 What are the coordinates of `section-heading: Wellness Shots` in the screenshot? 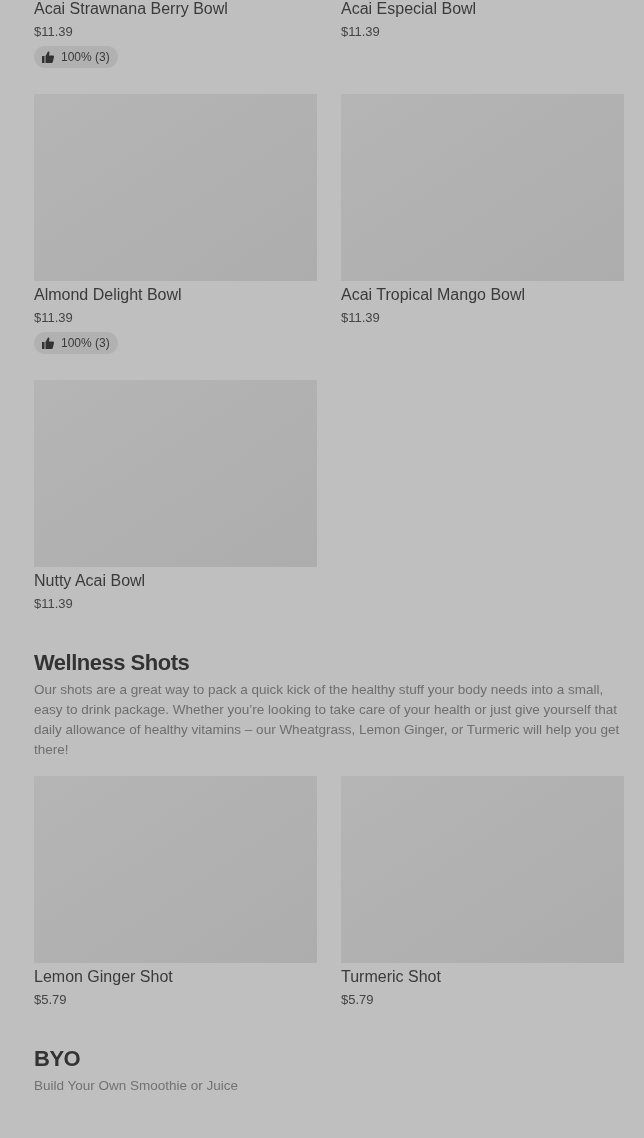 It's located at (112, 663).